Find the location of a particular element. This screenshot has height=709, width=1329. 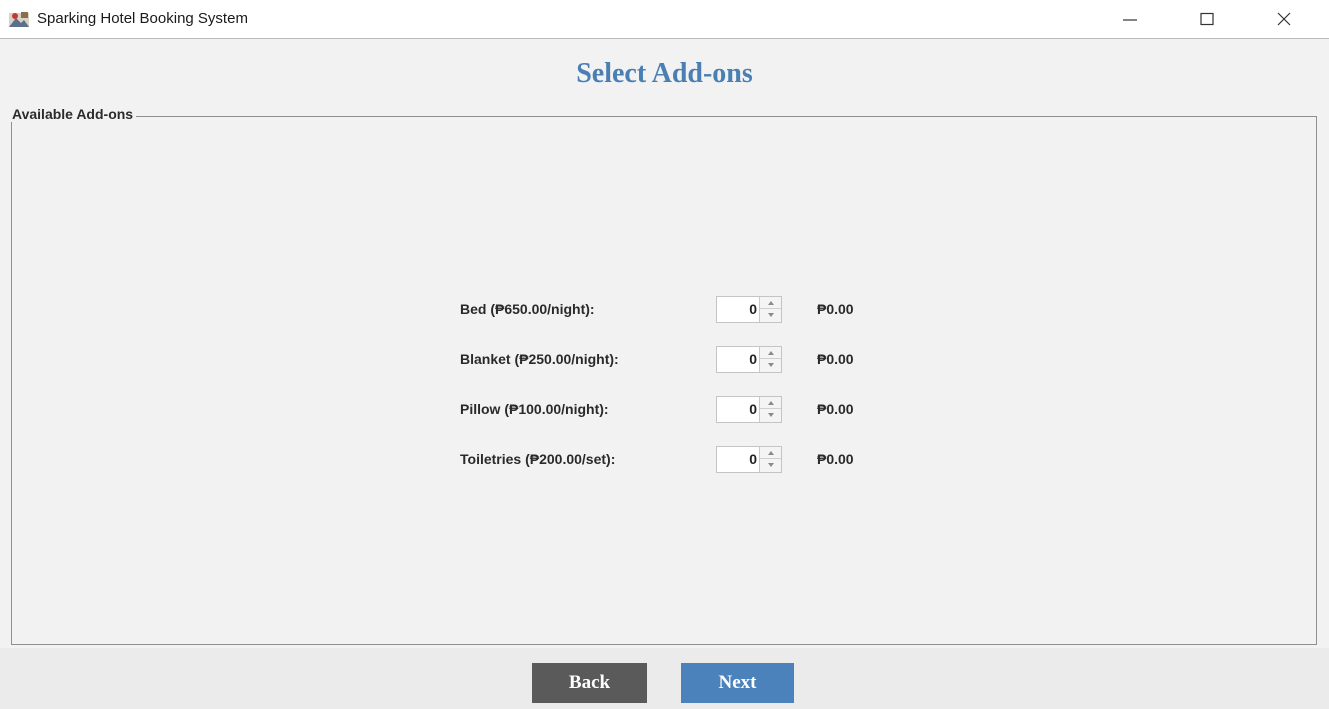

button-bar: Back Next is located at coordinates (664, 678).